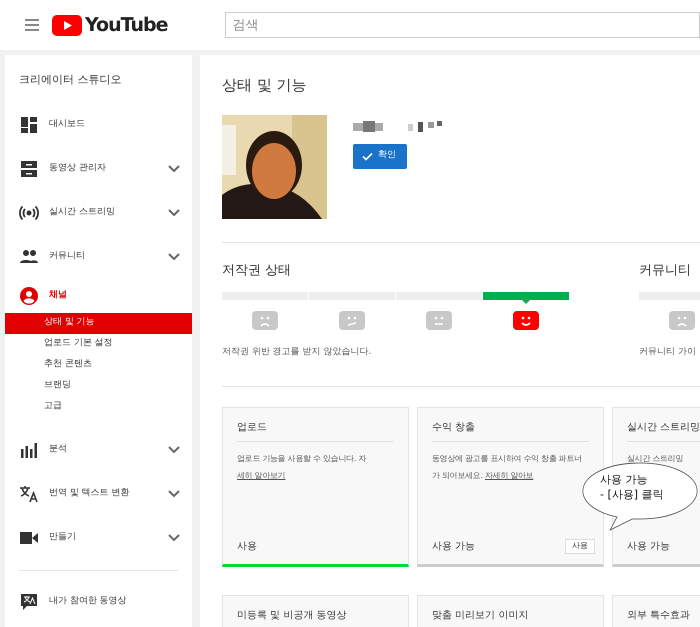  What do you see at coordinates (70, 80) in the screenshot?
I see `sidebar-title: 크리에이터 스튜디오` at bounding box center [70, 80].